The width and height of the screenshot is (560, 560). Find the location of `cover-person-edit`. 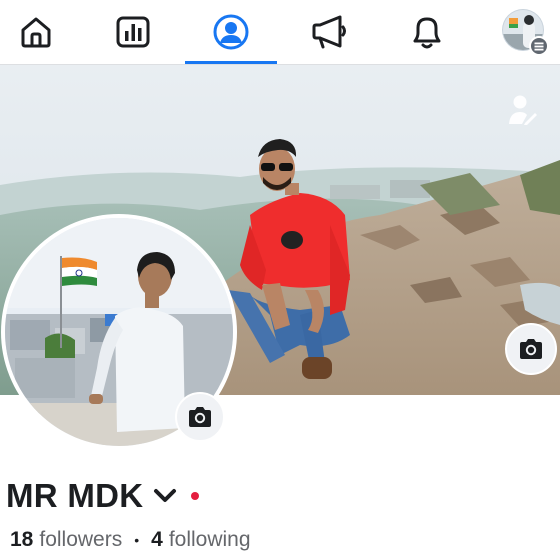

cover-person-edit is located at coordinates (523, 110).